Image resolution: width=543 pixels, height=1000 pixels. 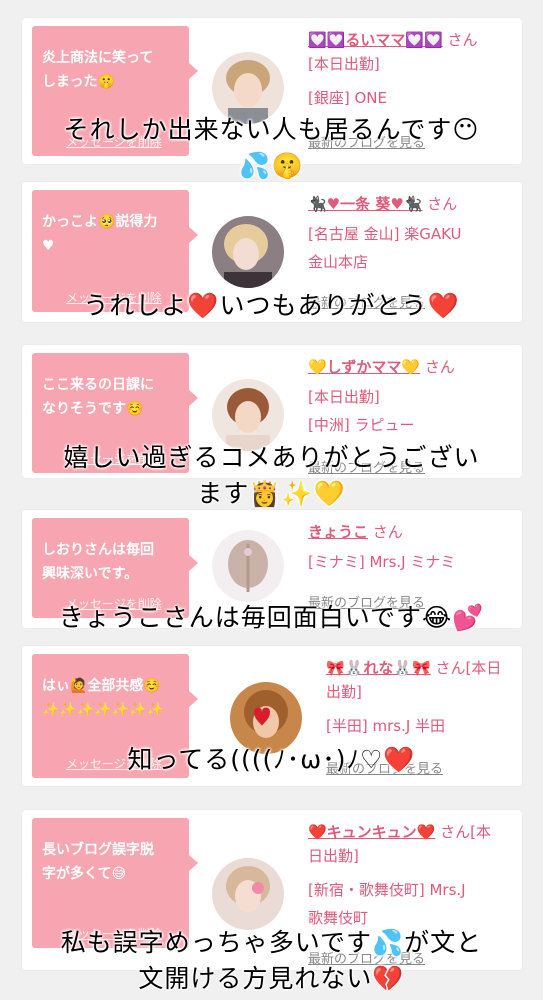 What do you see at coordinates (271, 759) in the screenshot?
I see `caption-overlay: 知ってる((((ﾉ･ω･)ﾉ♡❤️` at bounding box center [271, 759].